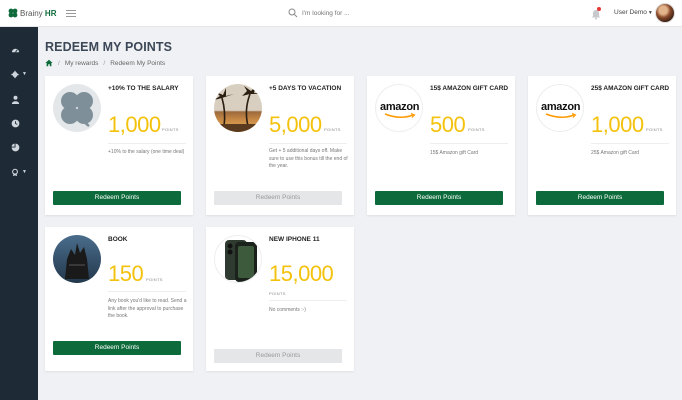 The width and height of the screenshot is (682, 400). What do you see at coordinates (15, 172) in the screenshot?
I see `badge-icon` at bounding box center [15, 172].